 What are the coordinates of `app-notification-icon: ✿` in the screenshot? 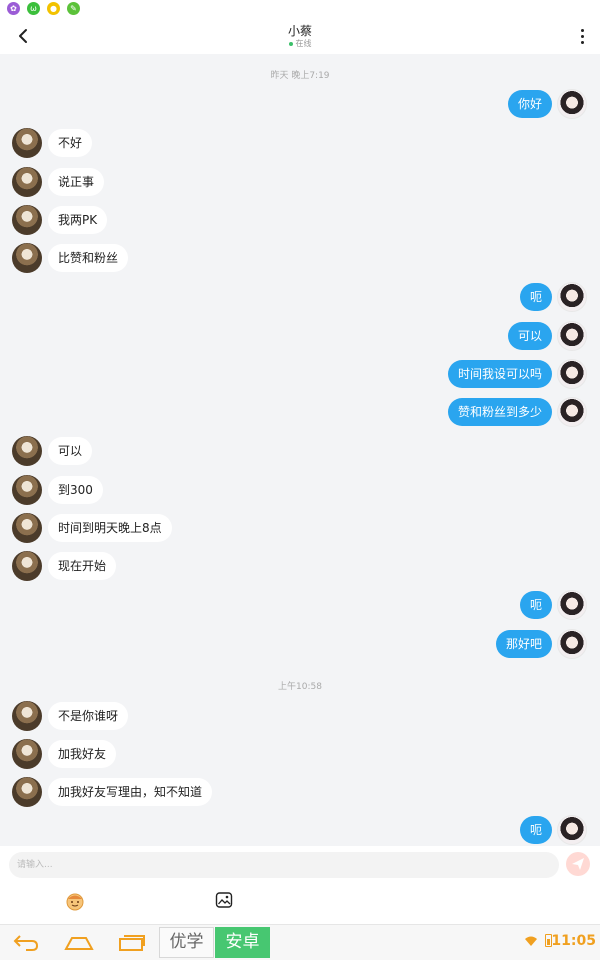 It's located at (13, 8).